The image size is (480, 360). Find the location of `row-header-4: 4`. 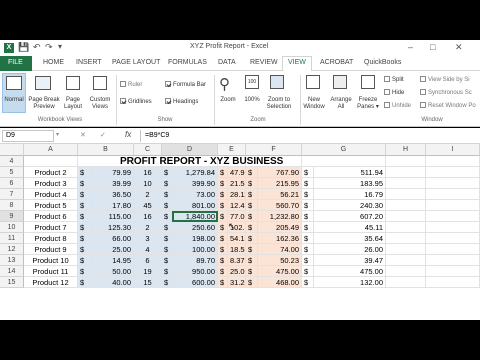

row-header-4: 4 is located at coordinates (12, 161).